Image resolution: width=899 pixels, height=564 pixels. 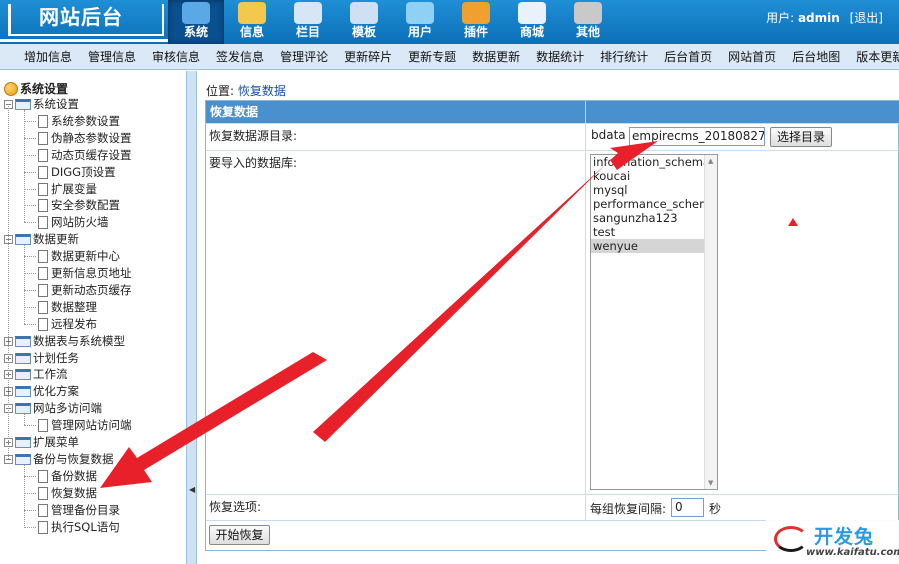 What do you see at coordinates (70, 172) in the screenshot?
I see `tree-node-4: DIGG顶设置` at bounding box center [70, 172].